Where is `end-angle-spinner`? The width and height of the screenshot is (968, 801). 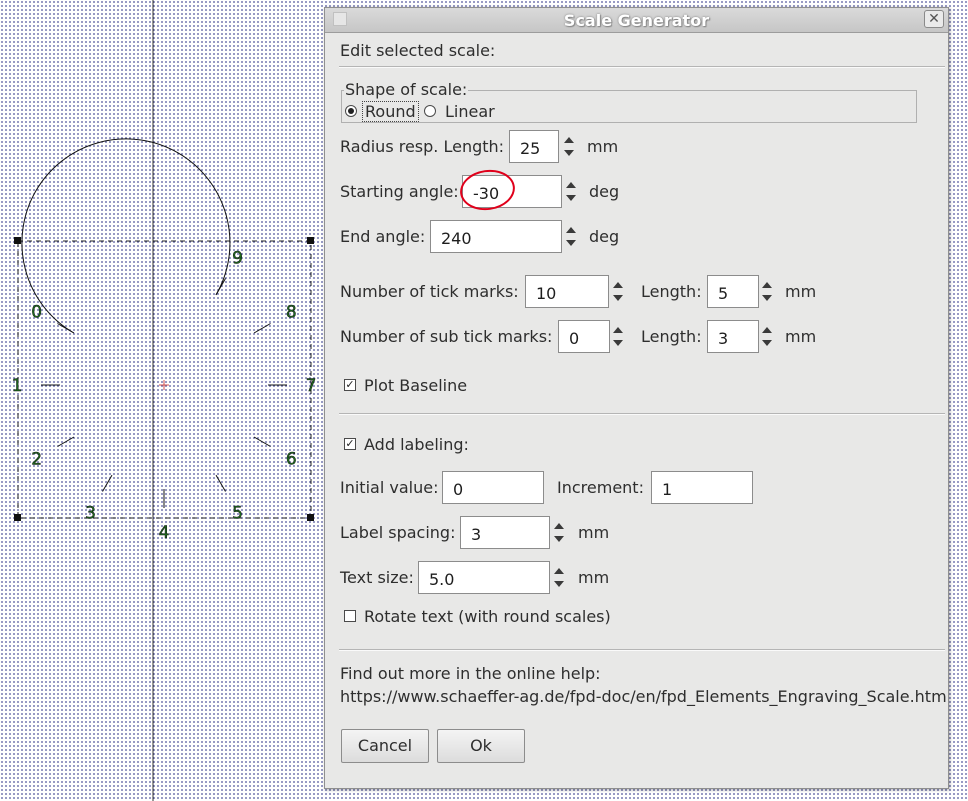 end-angle-spinner is located at coordinates (572, 236).